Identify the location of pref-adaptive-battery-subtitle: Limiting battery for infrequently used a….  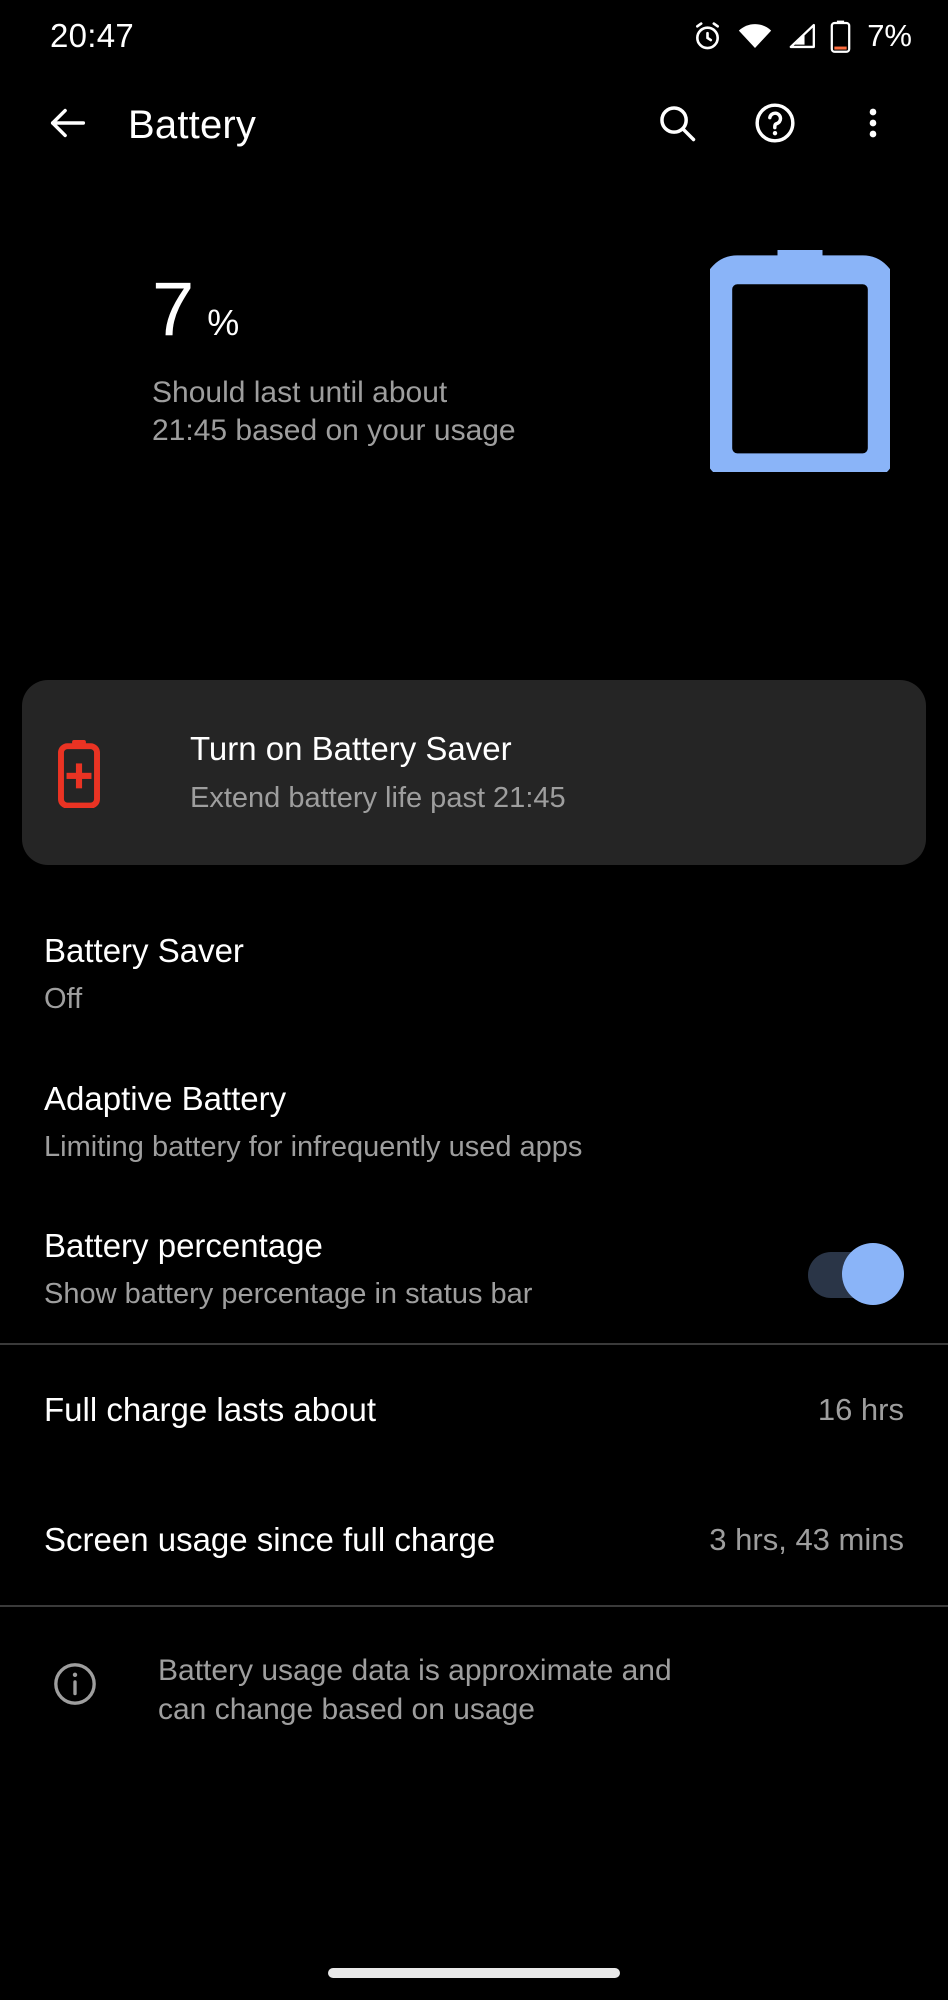
(313, 1146).